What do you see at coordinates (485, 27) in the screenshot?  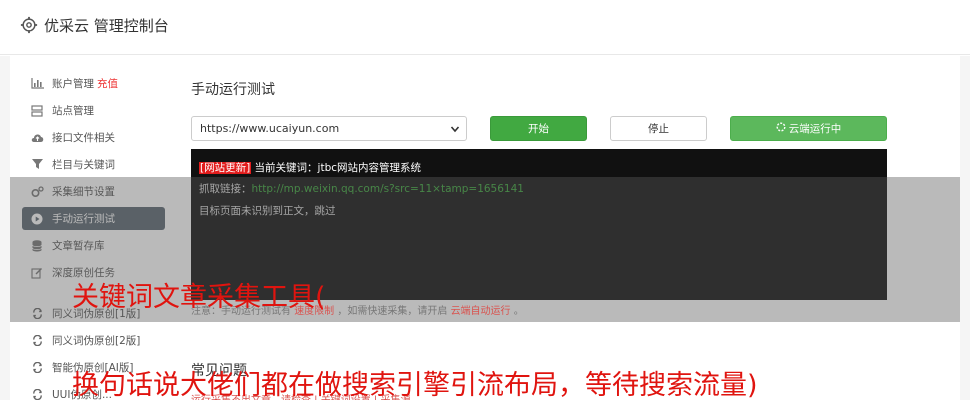 I see `top-bar: 优采云 管理控制台` at bounding box center [485, 27].